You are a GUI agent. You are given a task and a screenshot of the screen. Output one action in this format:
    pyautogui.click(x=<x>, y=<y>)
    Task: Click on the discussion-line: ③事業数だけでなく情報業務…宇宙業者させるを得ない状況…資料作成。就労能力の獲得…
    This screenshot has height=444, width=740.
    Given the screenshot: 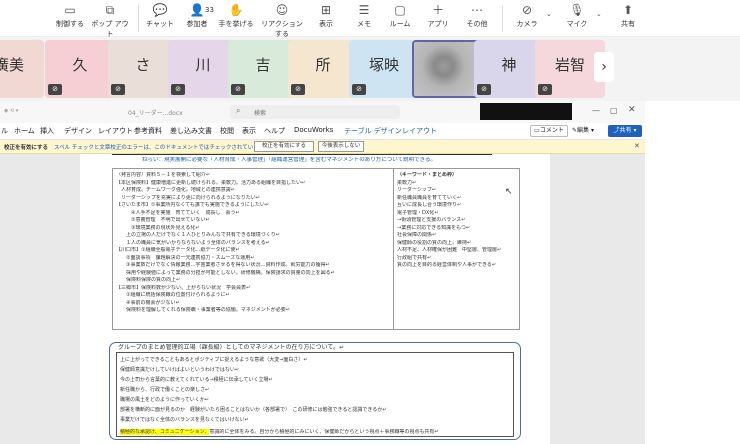 What is the action you would take?
    pyautogui.click(x=223, y=265)
    